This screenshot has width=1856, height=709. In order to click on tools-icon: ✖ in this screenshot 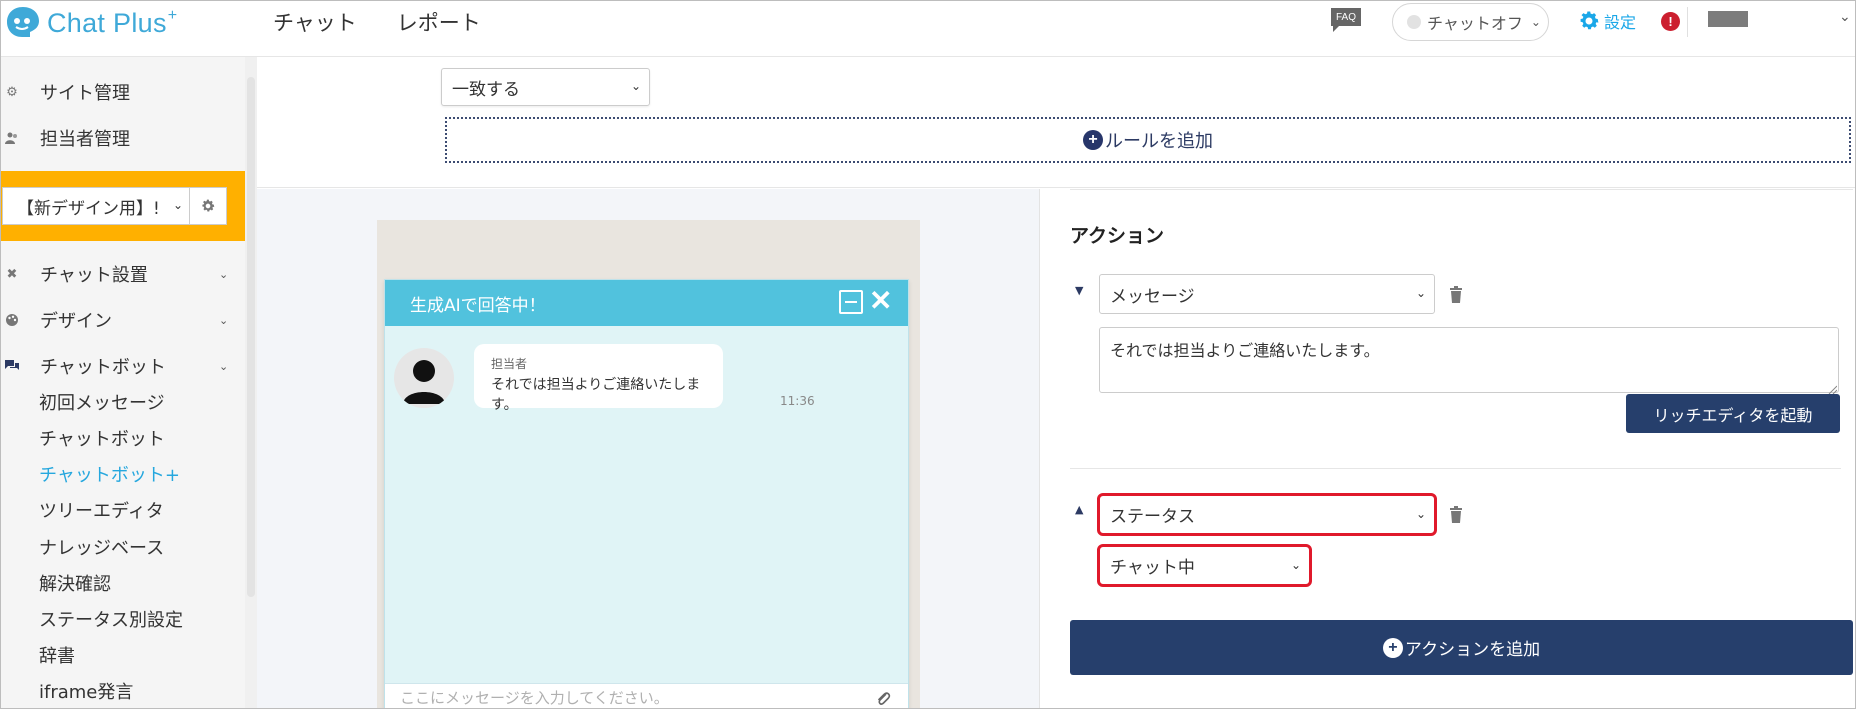, I will do `click(12, 274)`.